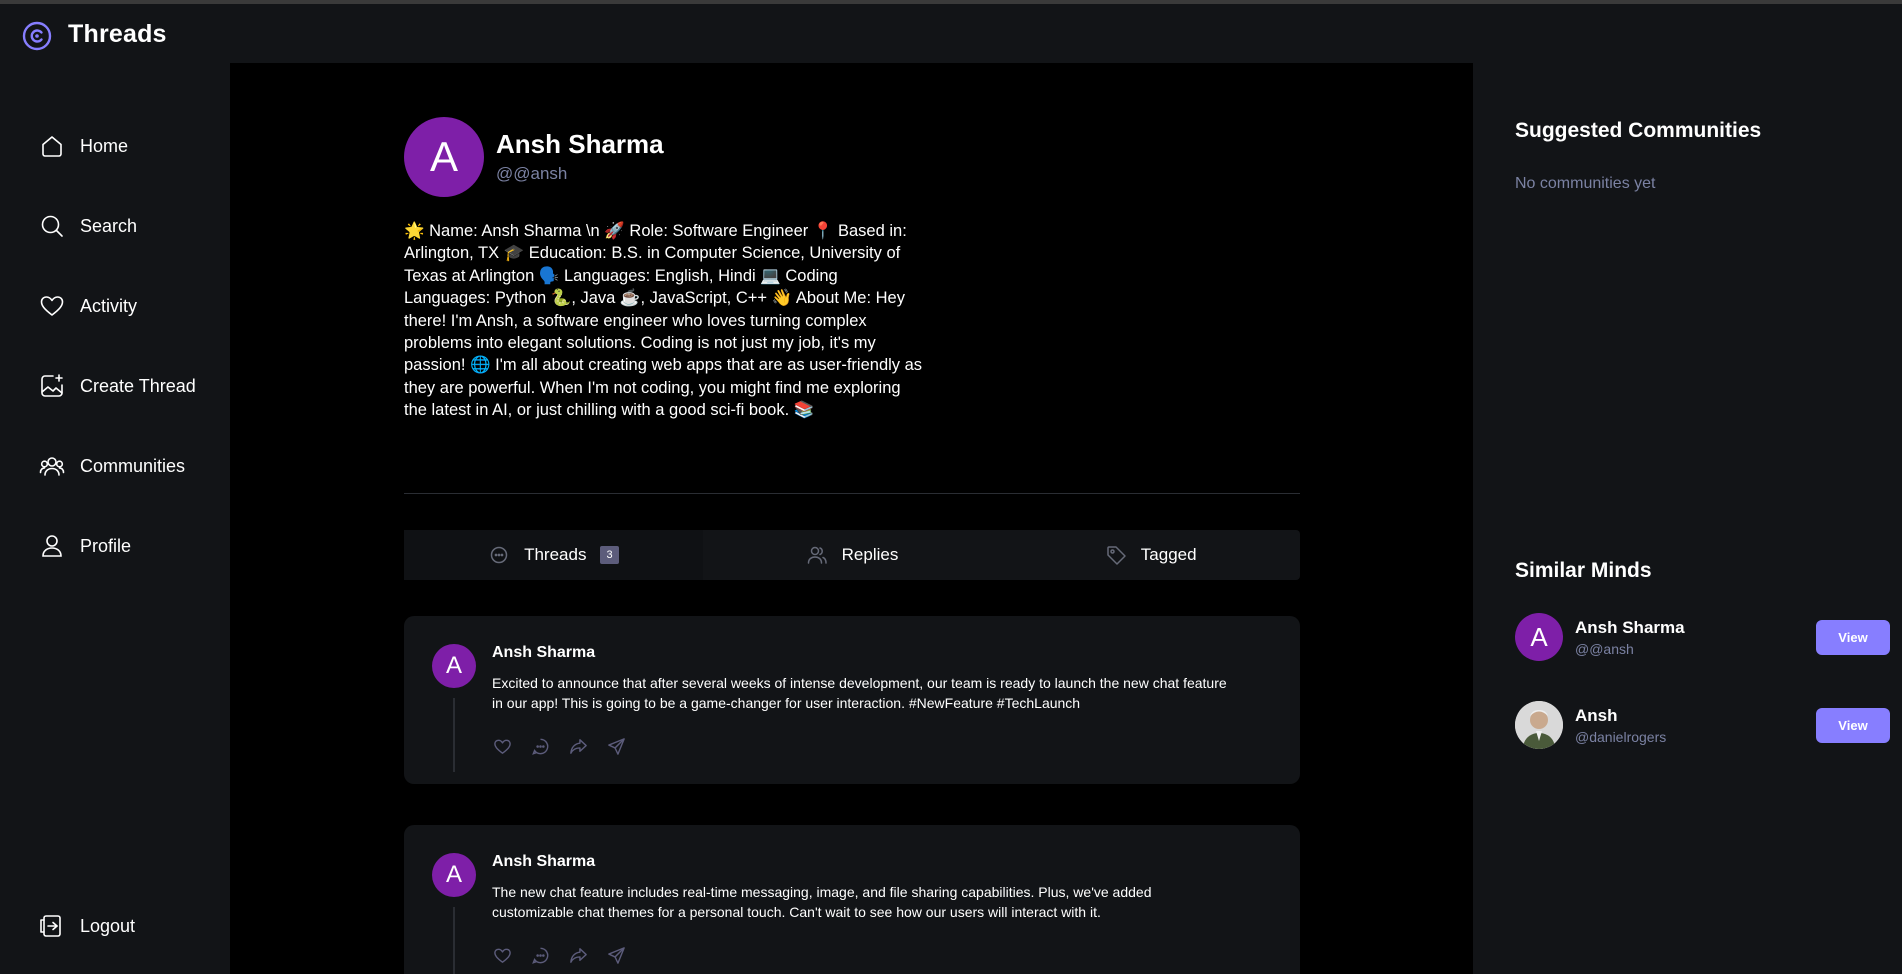 Image resolution: width=1902 pixels, height=974 pixels. Describe the element at coordinates (580, 144) in the screenshot. I see `profile-name: Ansh Sharma` at that location.